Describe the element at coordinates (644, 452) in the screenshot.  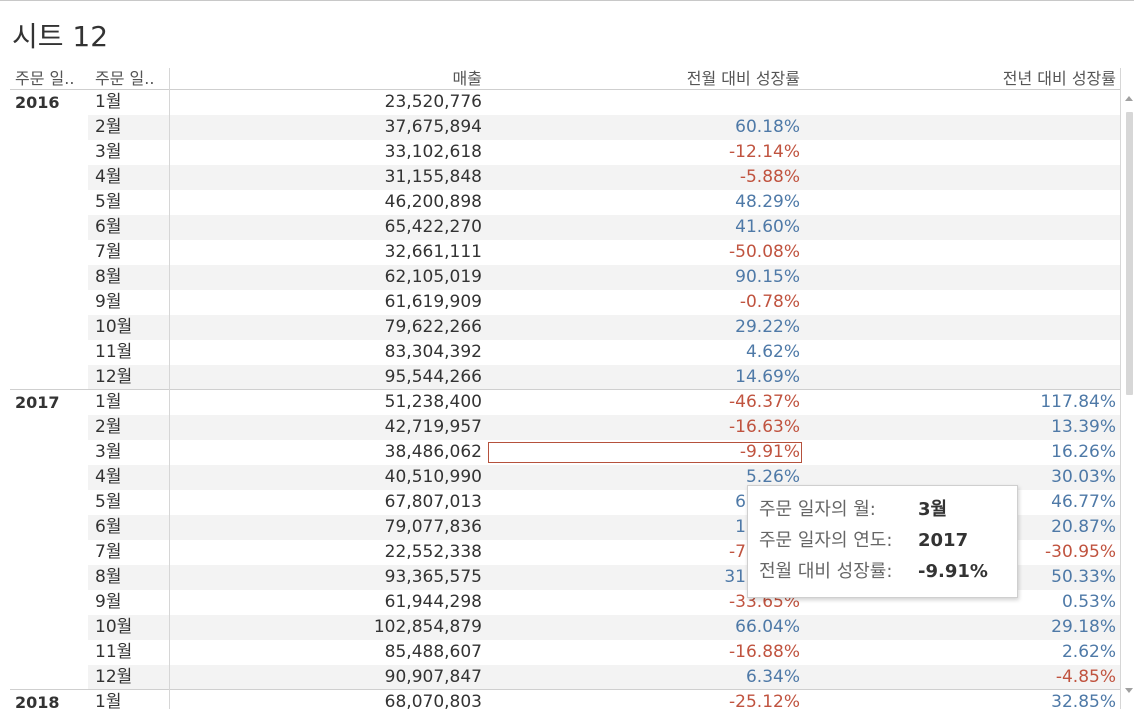
I see `mom-growth-cell: -9.91%` at that location.